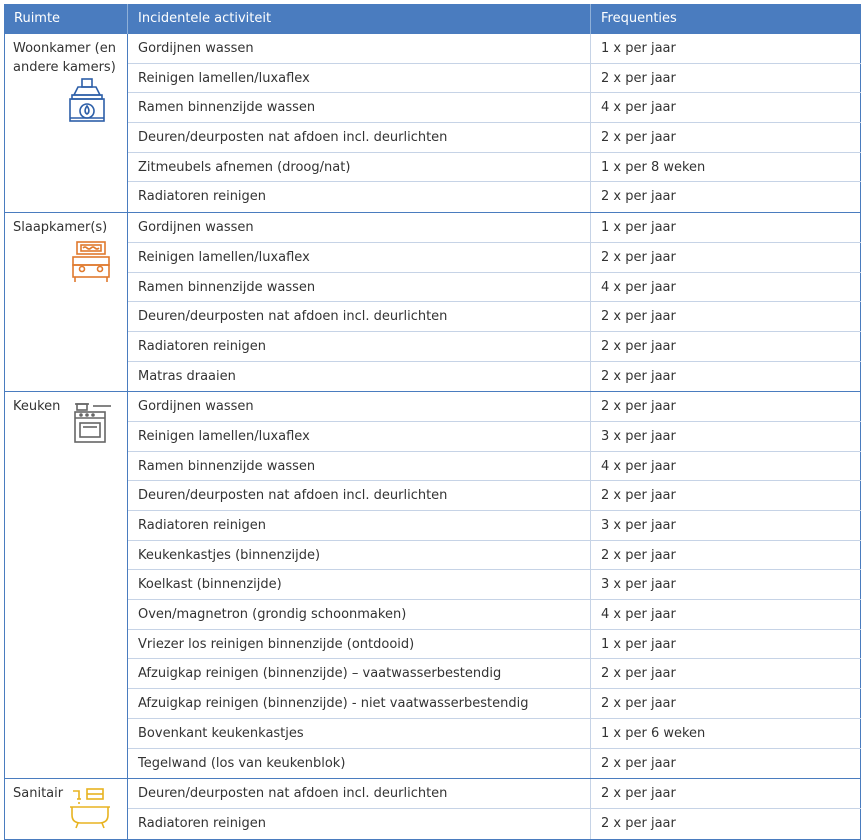 This screenshot has height=840, width=866. I want to click on table-row: Matras draaien 2 x per jaar, so click(494, 376).